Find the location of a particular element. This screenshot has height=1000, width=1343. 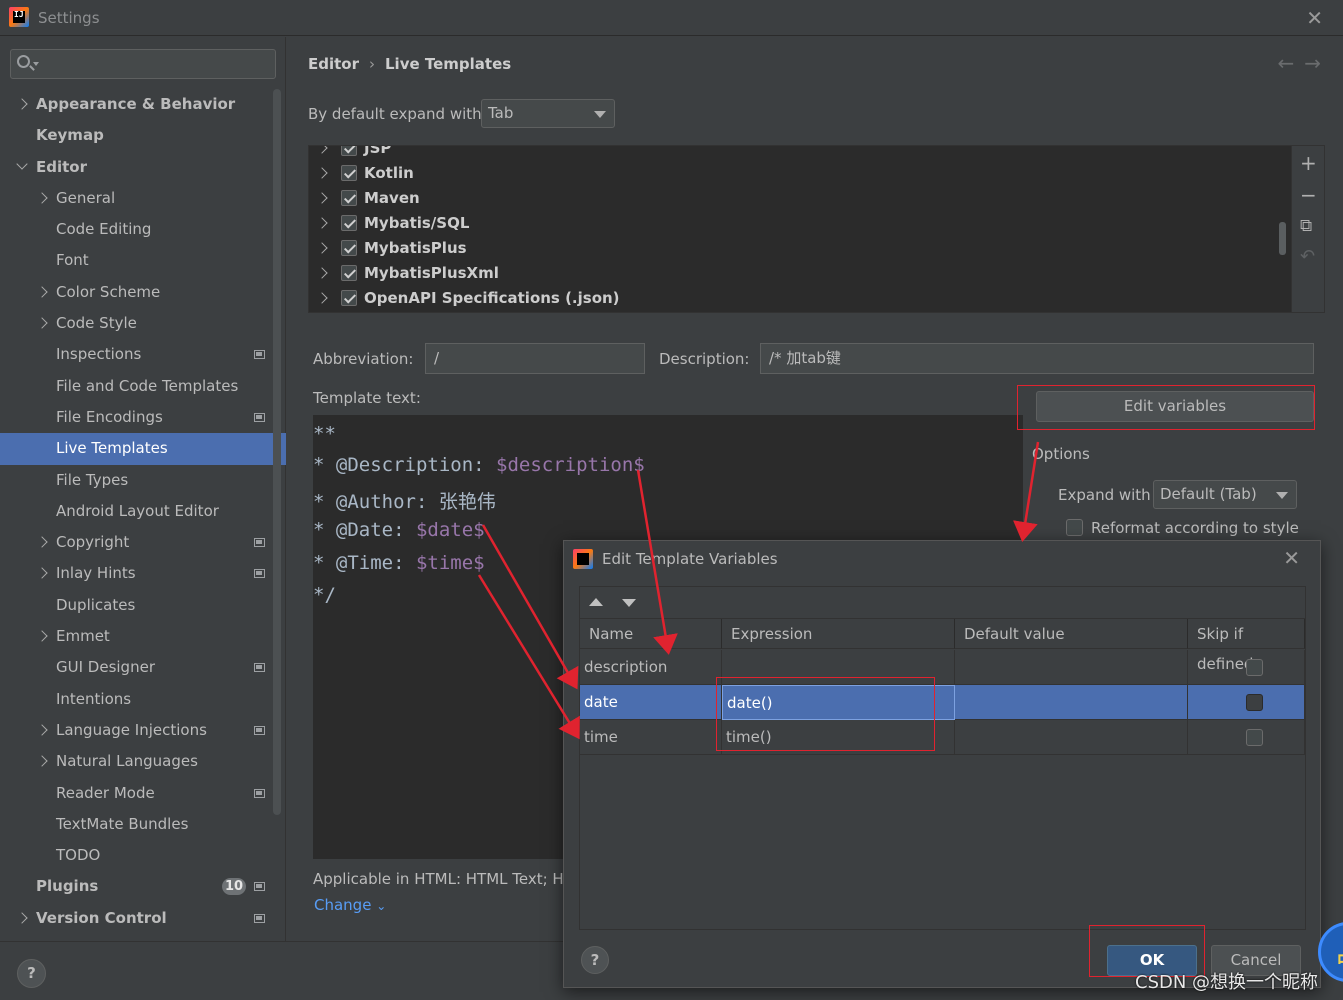

sidebar-scrollbar is located at coordinates (277, 452).